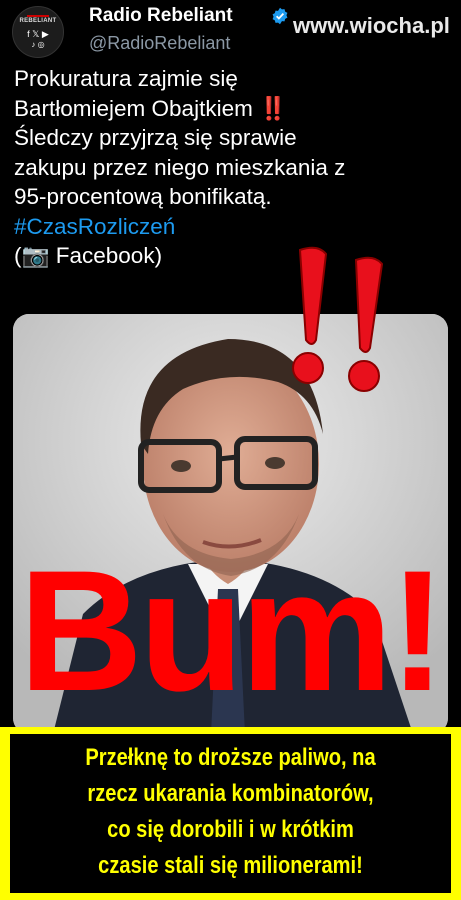 The image size is (461, 900). What do you see at coordinates (230, 757) in the screenshot?
I see `caption-line: Przełknę to droższe paliwo, na` at bounding box center [230, 757].